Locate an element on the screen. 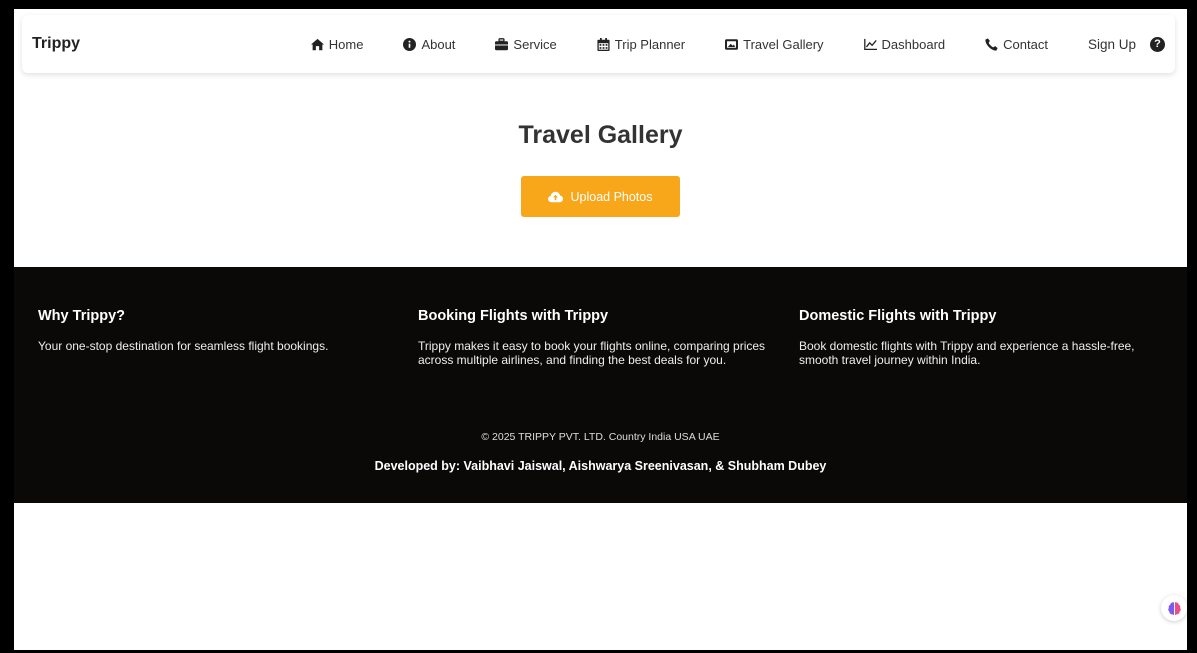 This screenshot has height=653, width=1197. nav-contact-label: Contact is located at coordinates (1025, 44).